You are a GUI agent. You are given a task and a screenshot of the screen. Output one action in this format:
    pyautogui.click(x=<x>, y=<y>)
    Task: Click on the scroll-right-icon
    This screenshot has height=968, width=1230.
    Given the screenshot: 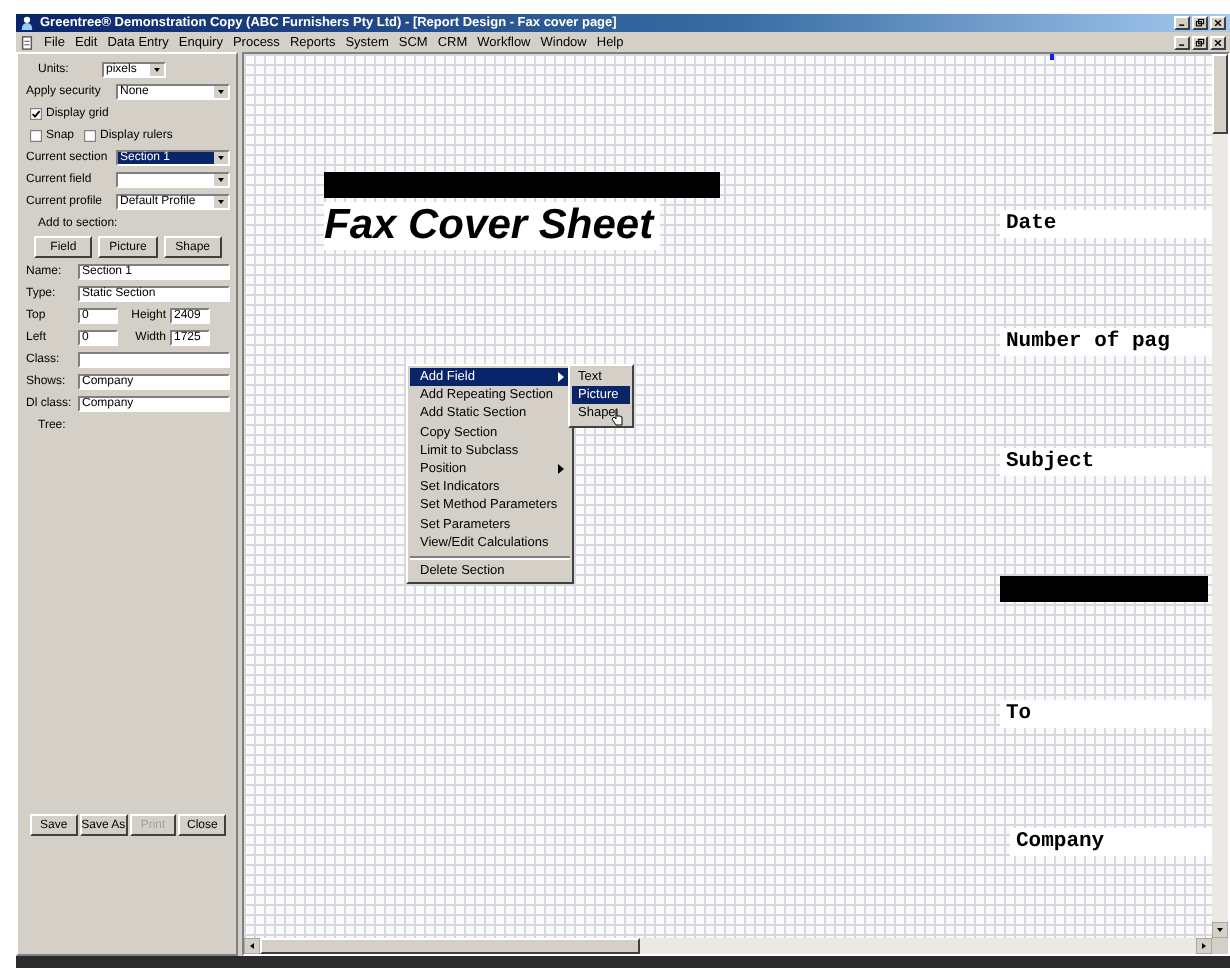 What is the action you would take?
    pyautogui.click(x=1204, y=946)
    